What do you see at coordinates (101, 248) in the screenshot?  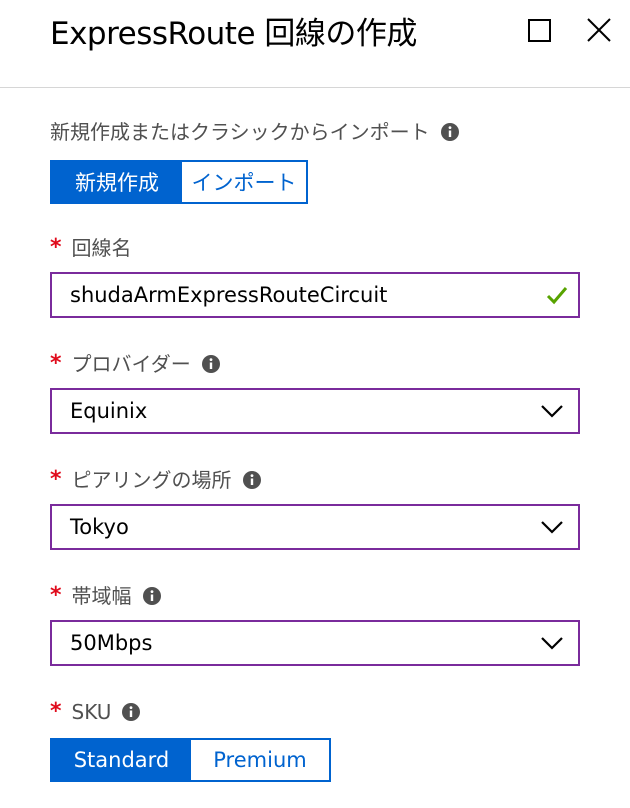 I see `circuit-name-label: 回線名` at bounding box center [101, 248].